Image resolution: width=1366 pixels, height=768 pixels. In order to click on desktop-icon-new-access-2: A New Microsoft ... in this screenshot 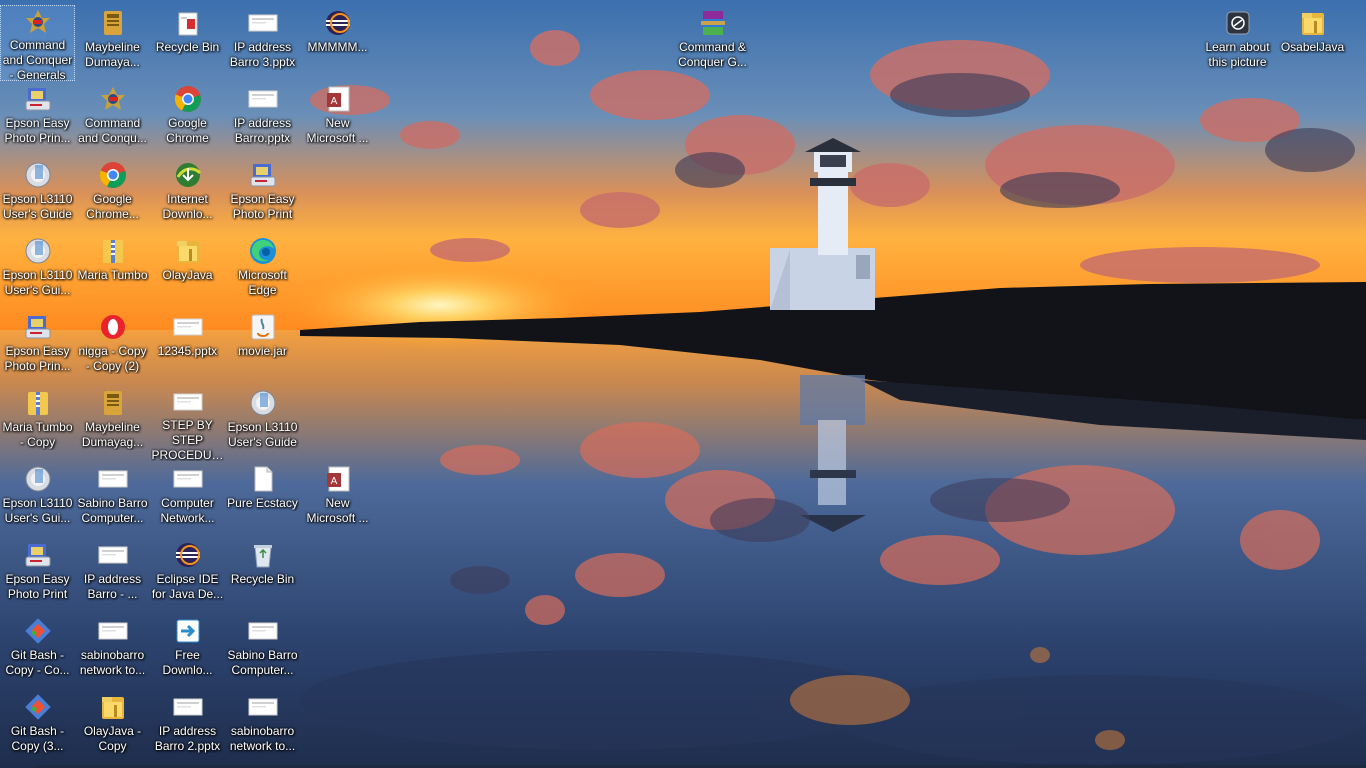, I will do `click(337, 499)`.